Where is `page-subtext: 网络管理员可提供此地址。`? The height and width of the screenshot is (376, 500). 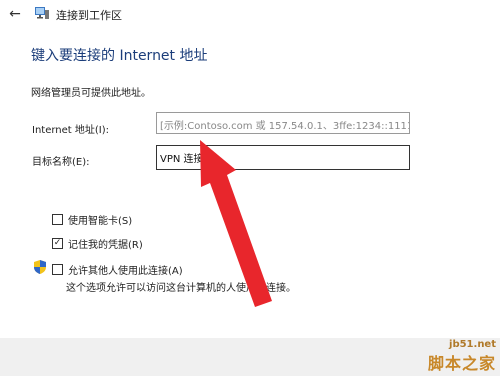 page-subtext: 网络管理员可提供此地址。 is located at coordinates (91, 93).